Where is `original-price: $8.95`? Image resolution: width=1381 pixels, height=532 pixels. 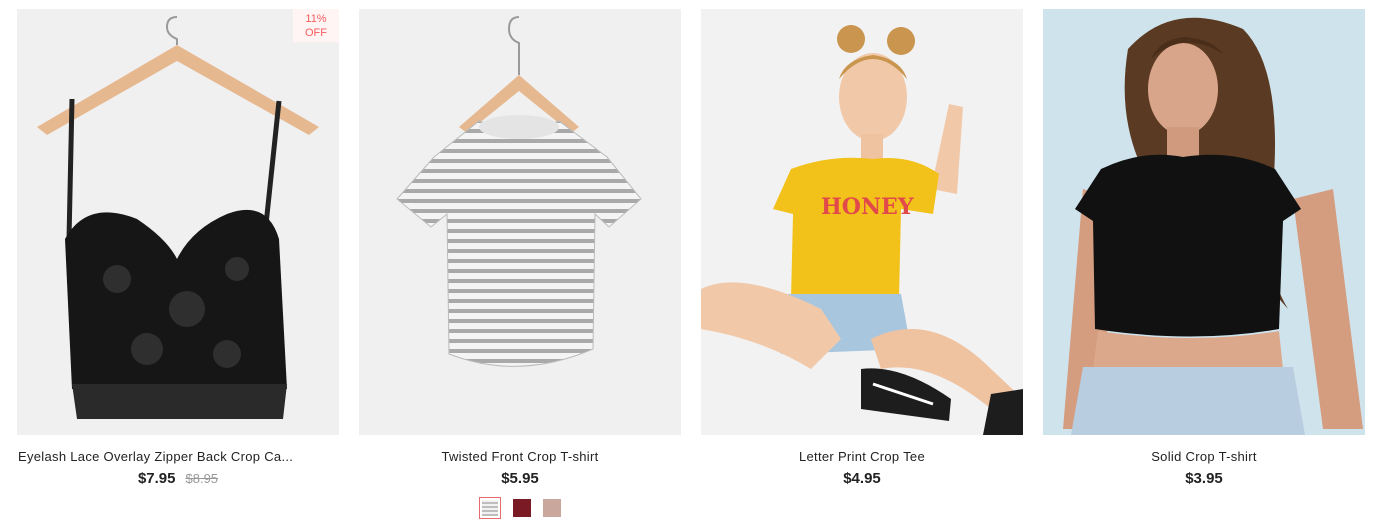
original-price: $8.95 is located at coordinates (202, 478).